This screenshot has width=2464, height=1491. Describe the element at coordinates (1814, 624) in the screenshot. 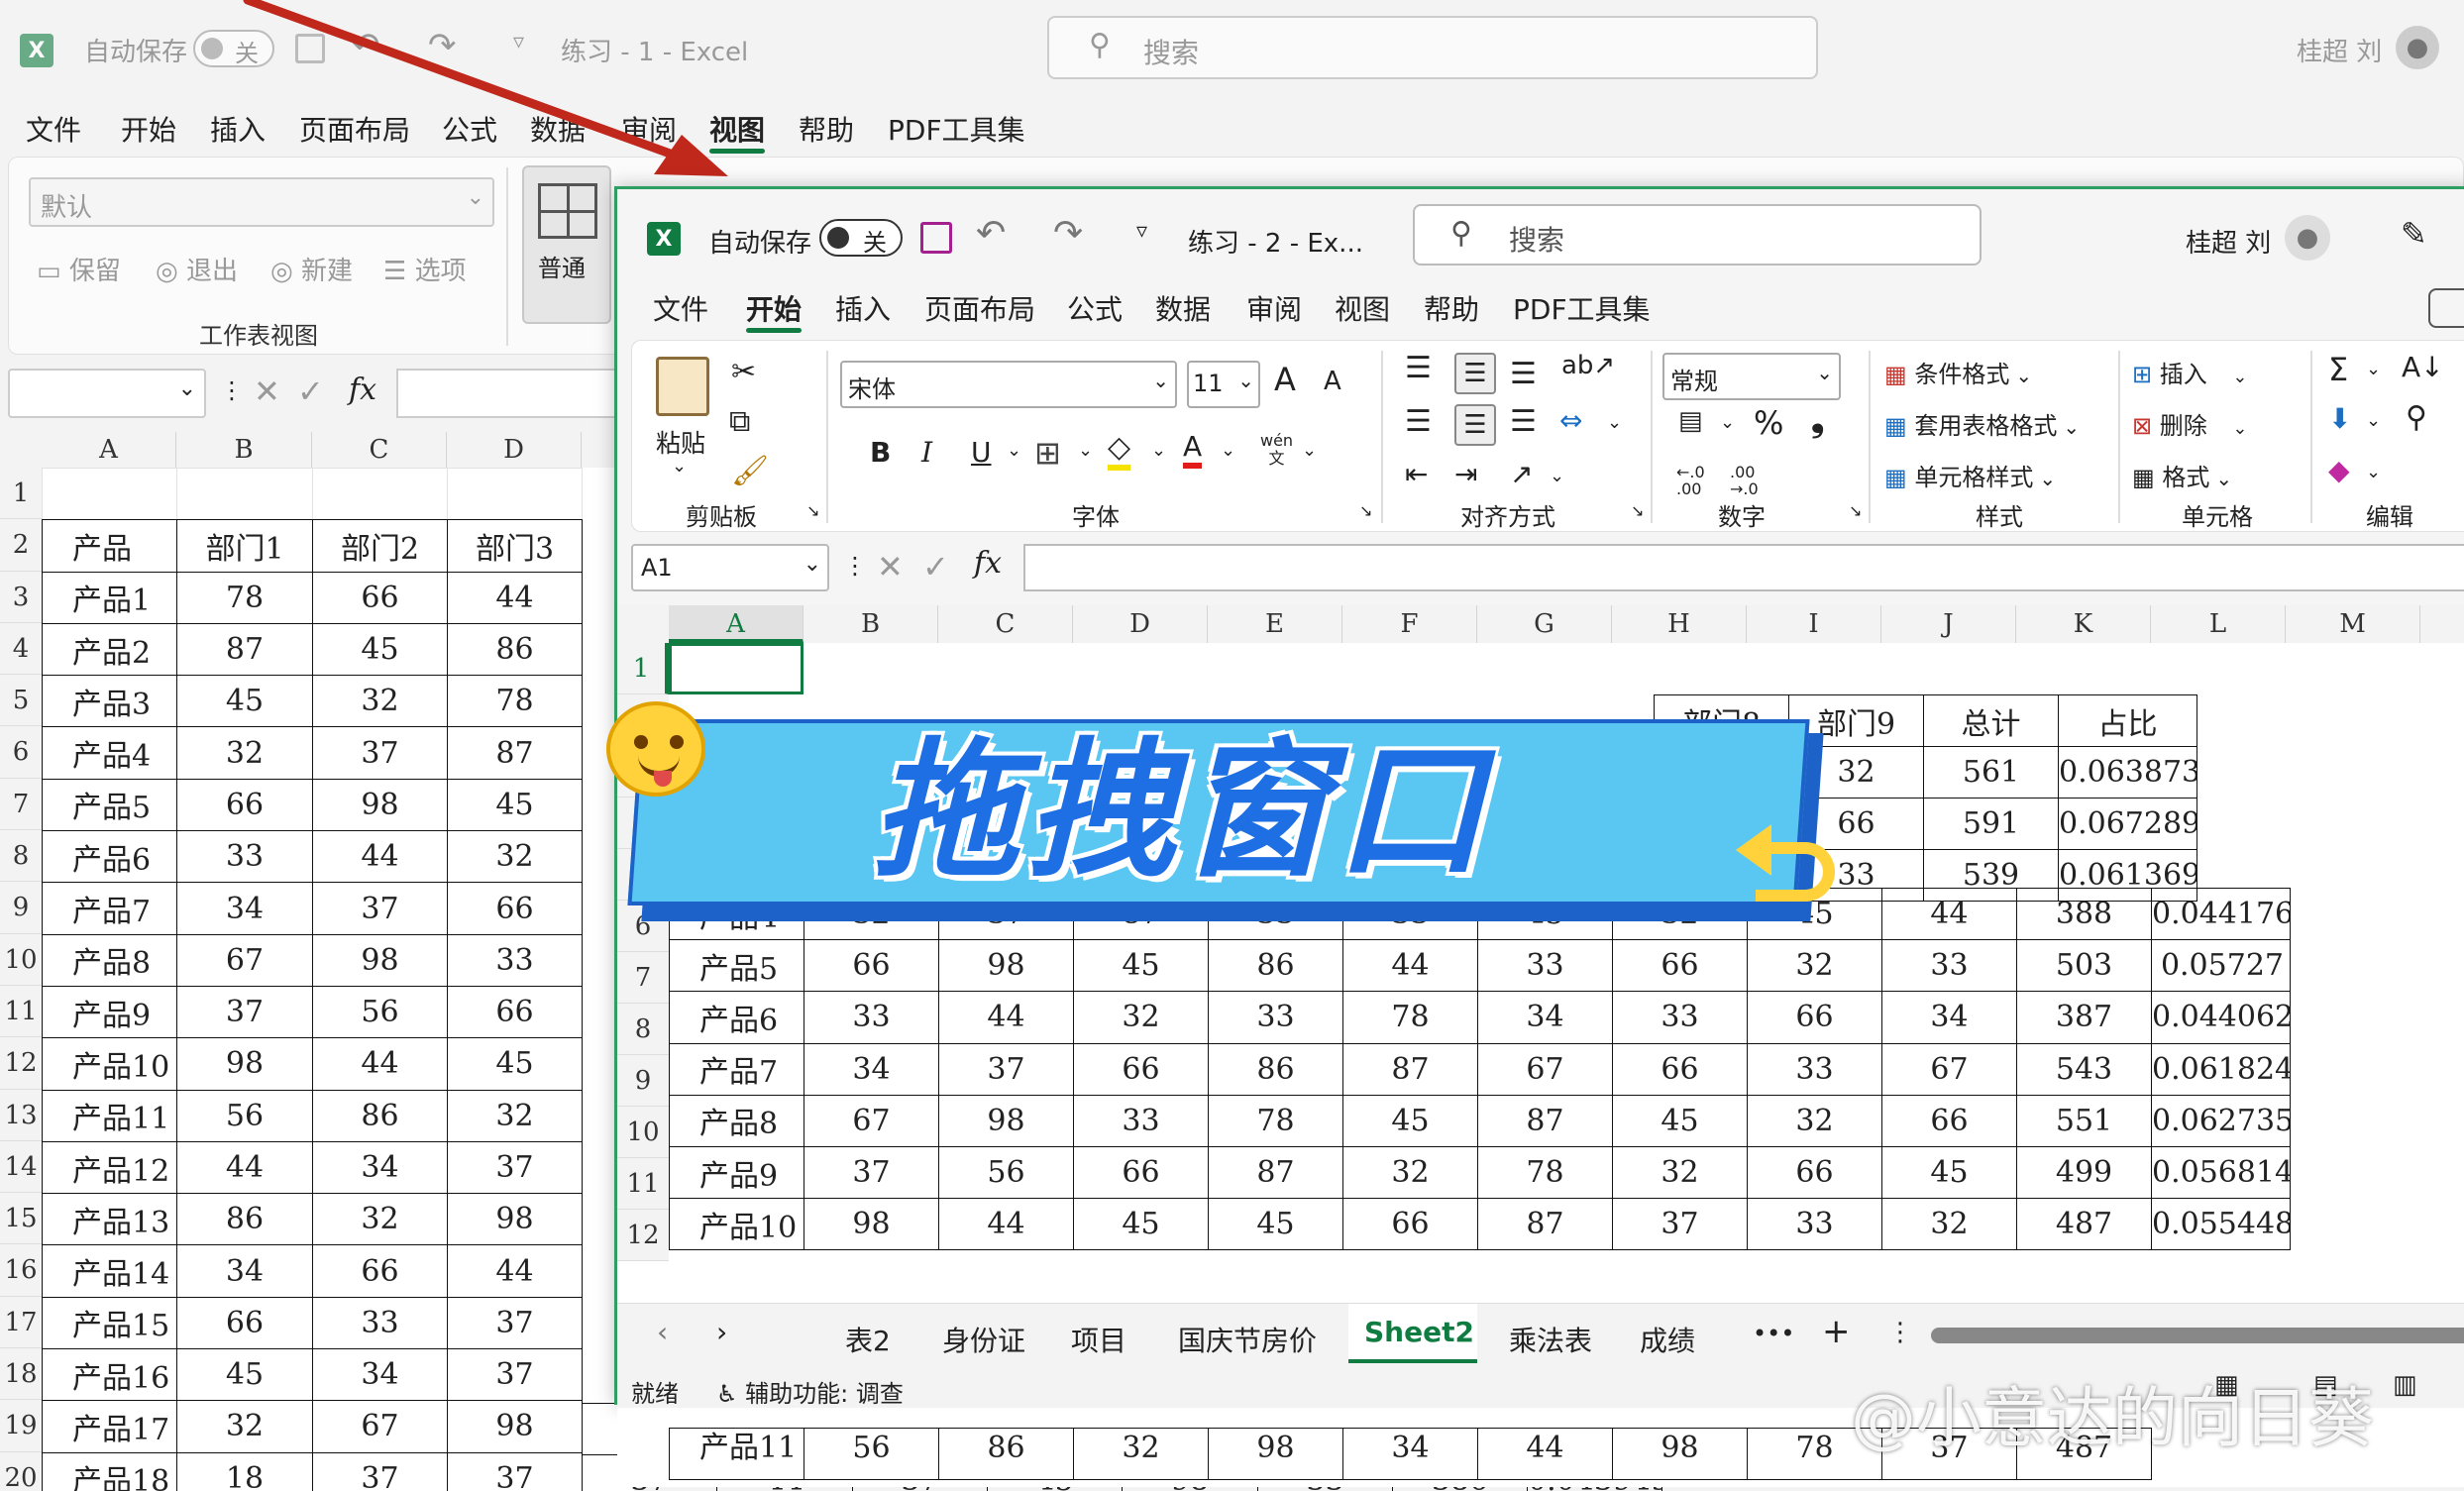

I see `col-header: I` at that location.